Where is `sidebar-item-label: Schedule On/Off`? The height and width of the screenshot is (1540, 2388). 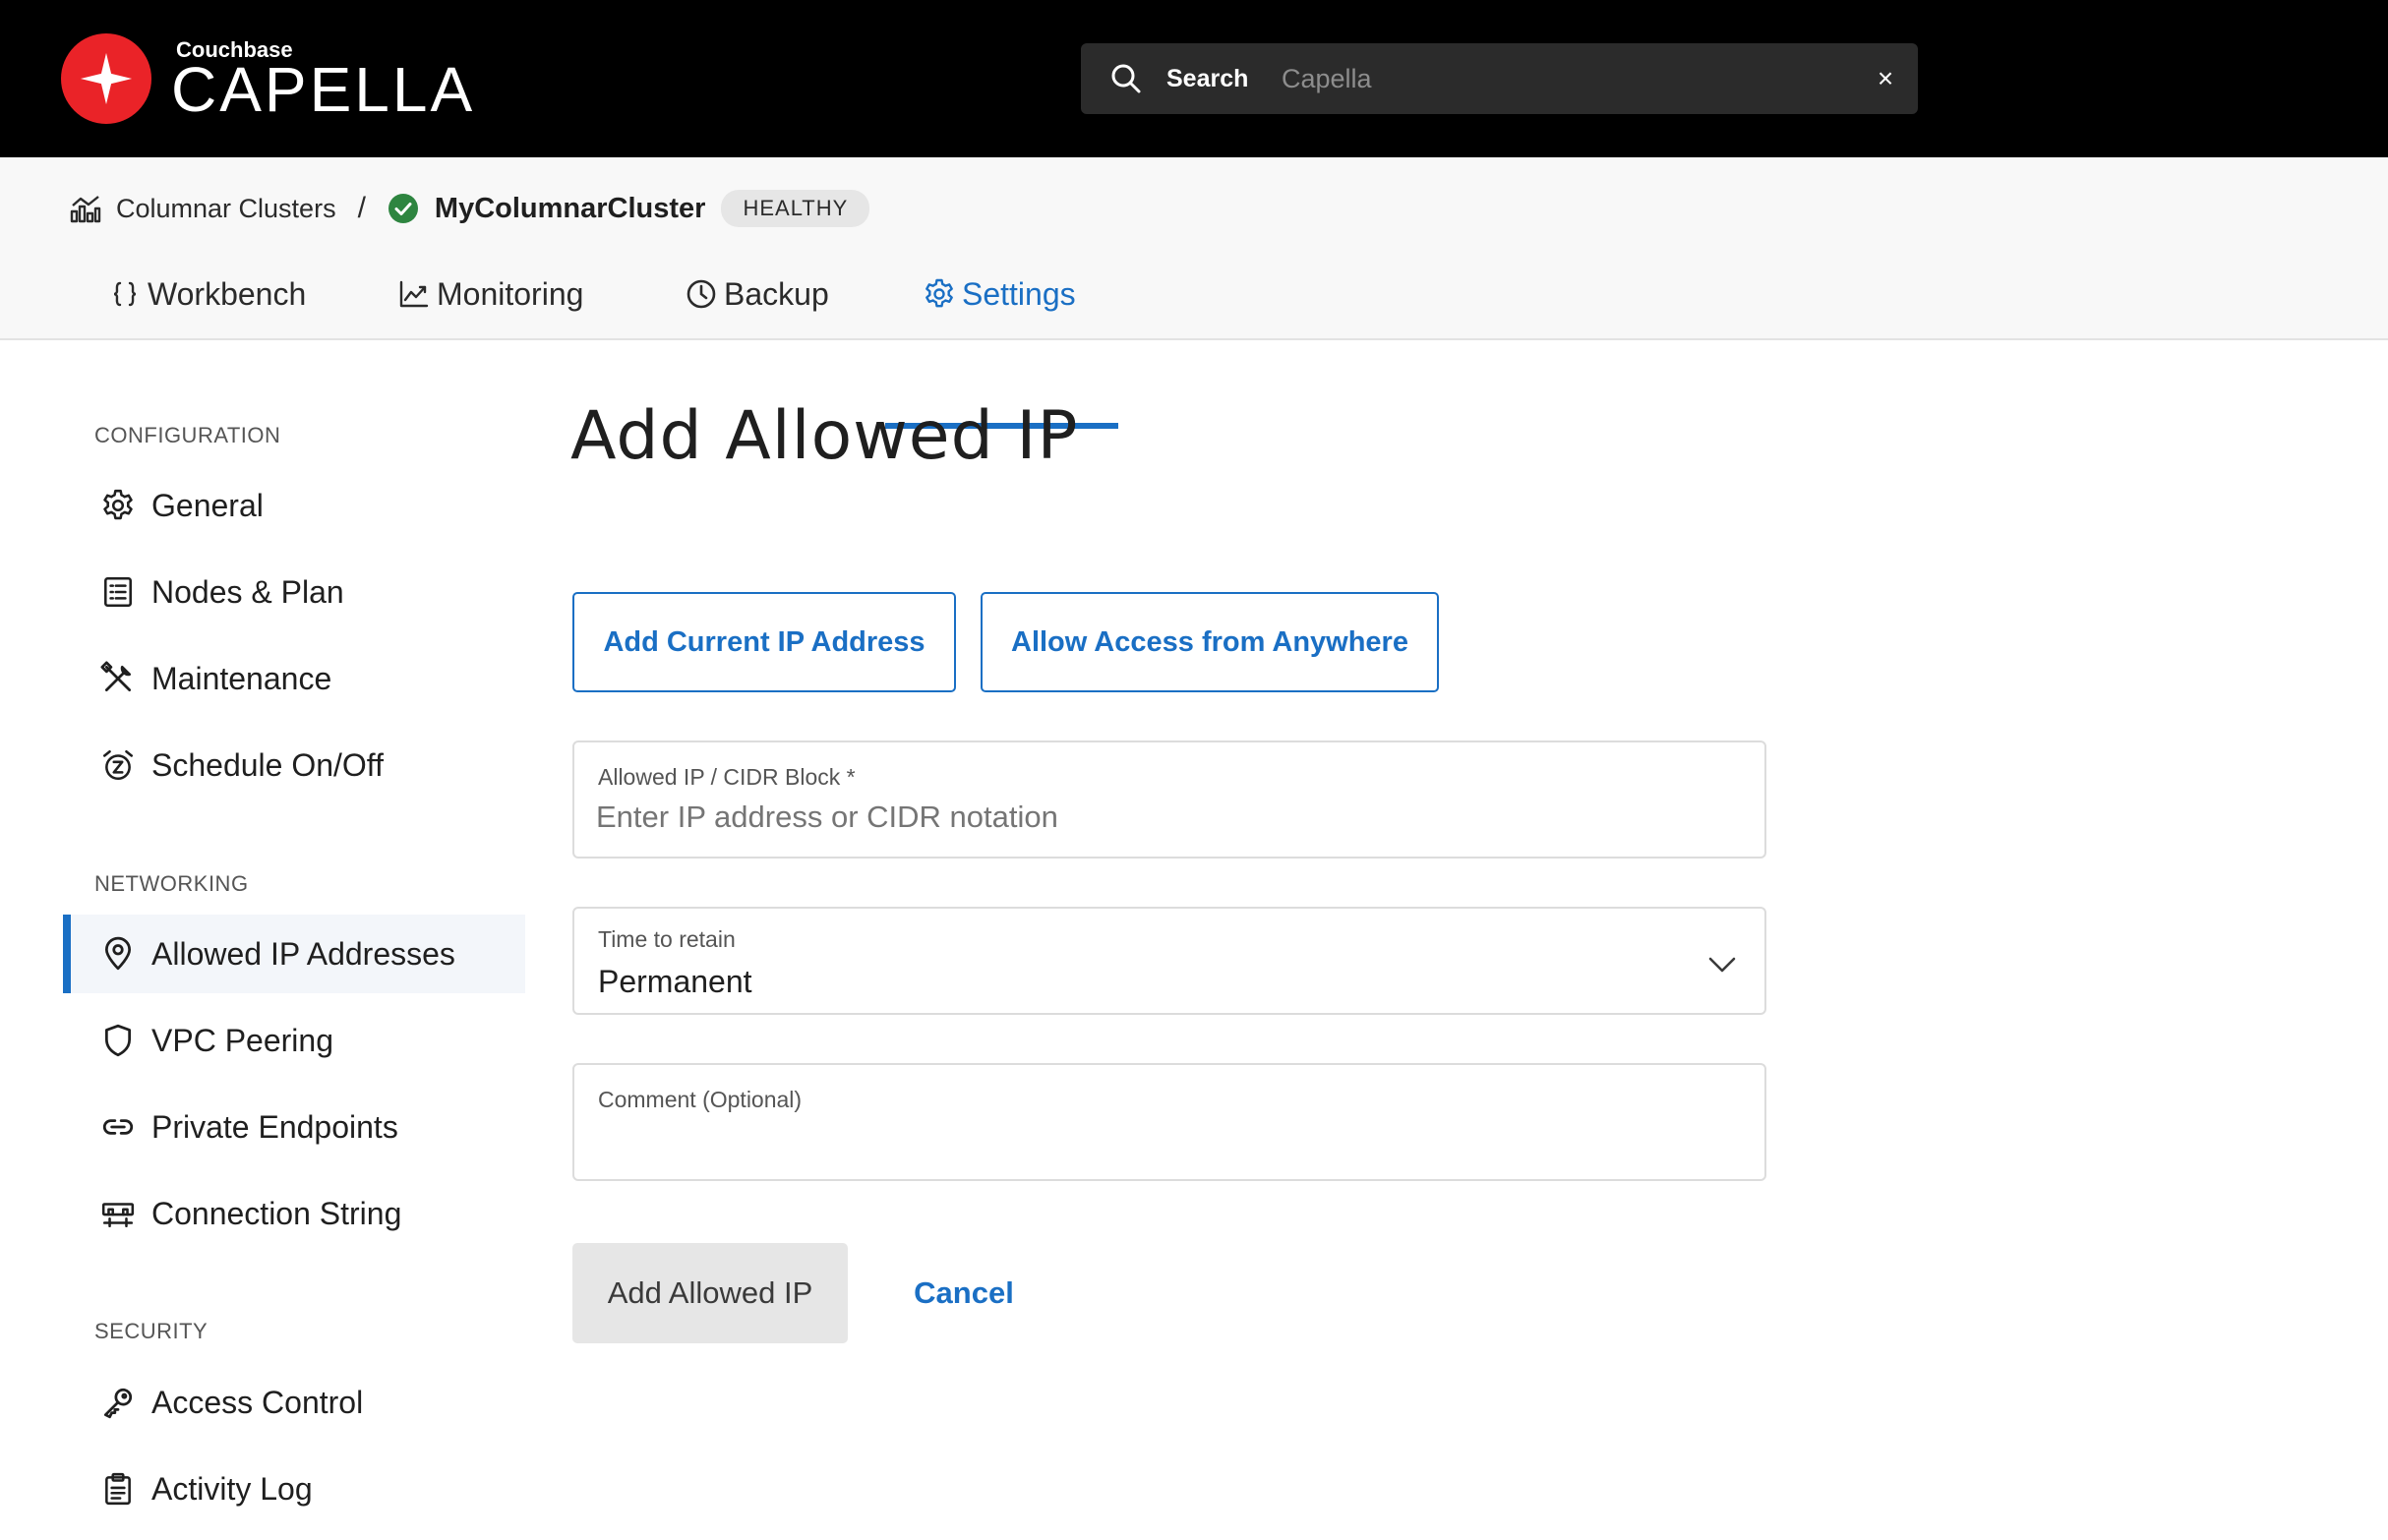 sidebar-item-label: Schedule On/Off is located at coordinates (267, 765).